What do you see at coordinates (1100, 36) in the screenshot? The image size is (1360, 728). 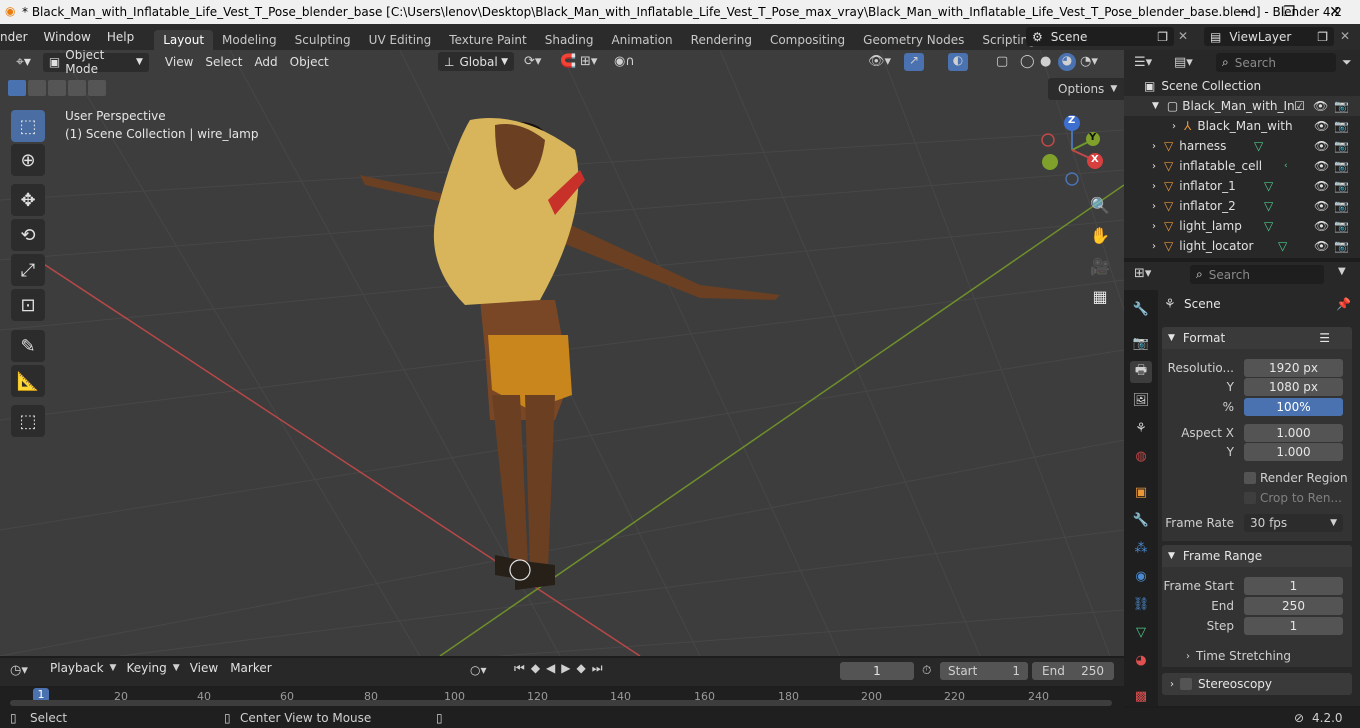 I see `scene-selector: ⚙ Scene ❐` at bounding box center [1100, 36].